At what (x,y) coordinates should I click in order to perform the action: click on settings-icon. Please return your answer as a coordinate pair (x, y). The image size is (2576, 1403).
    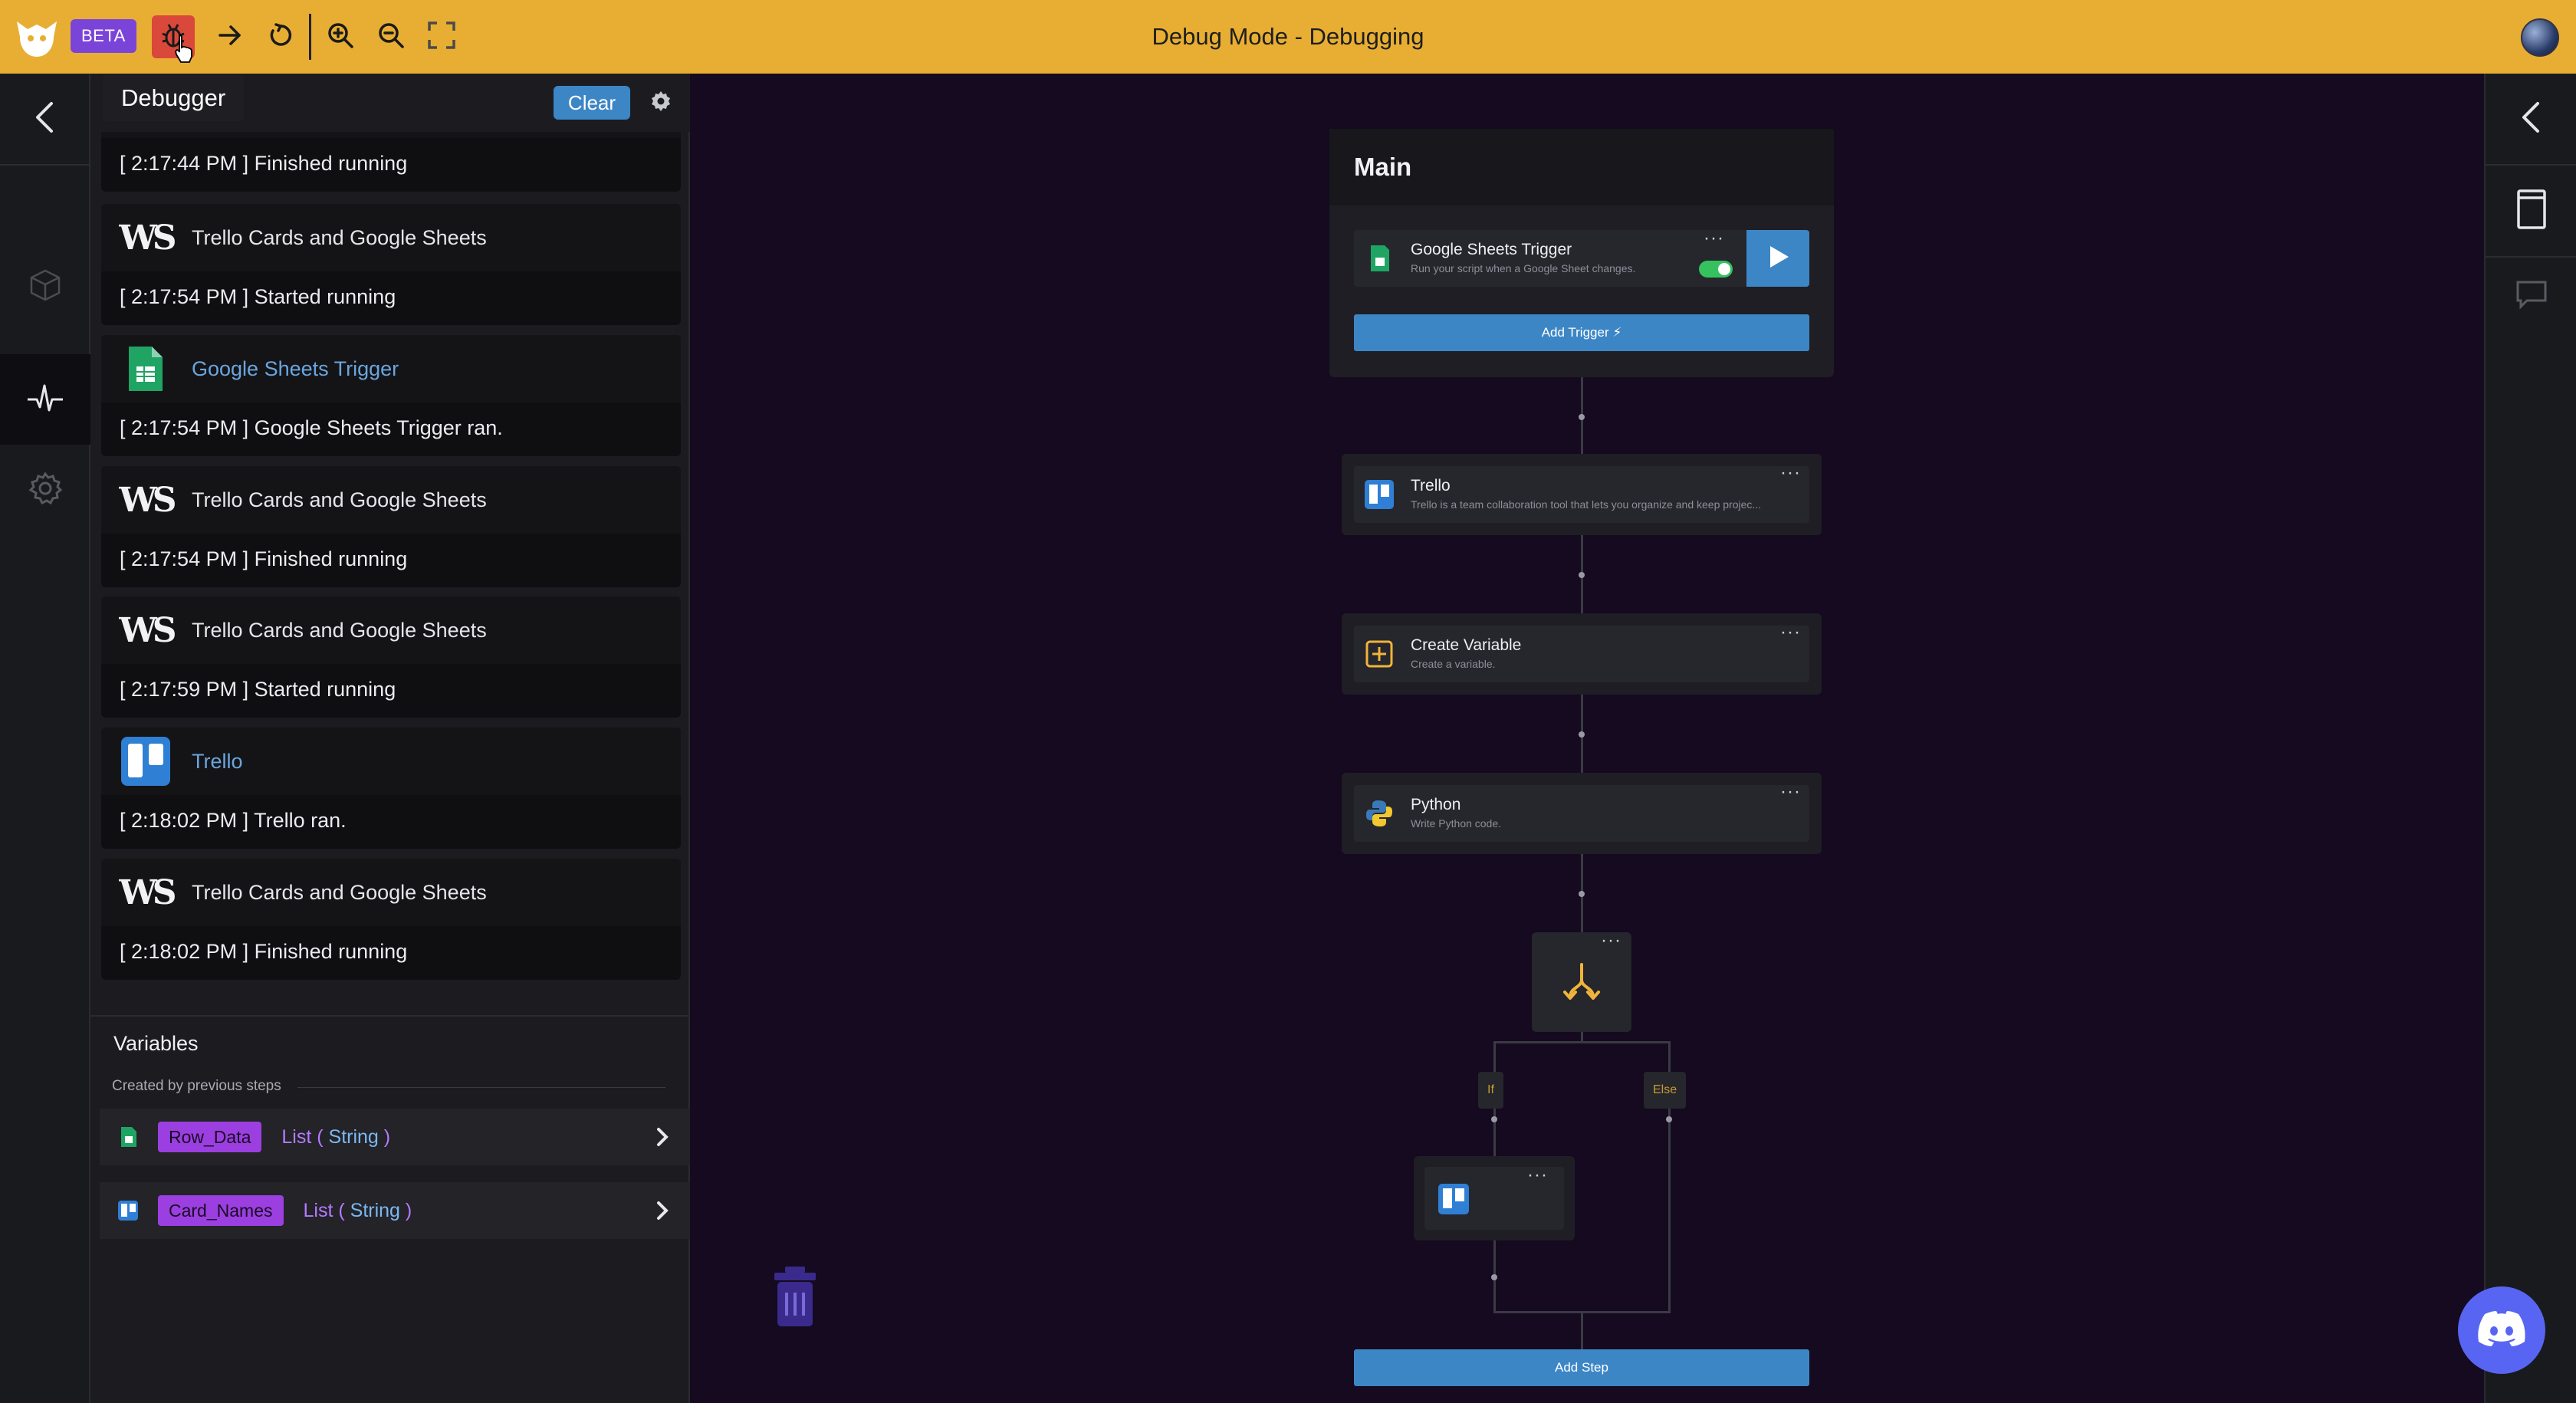
    Looking at the image, I should click on (46, 490).